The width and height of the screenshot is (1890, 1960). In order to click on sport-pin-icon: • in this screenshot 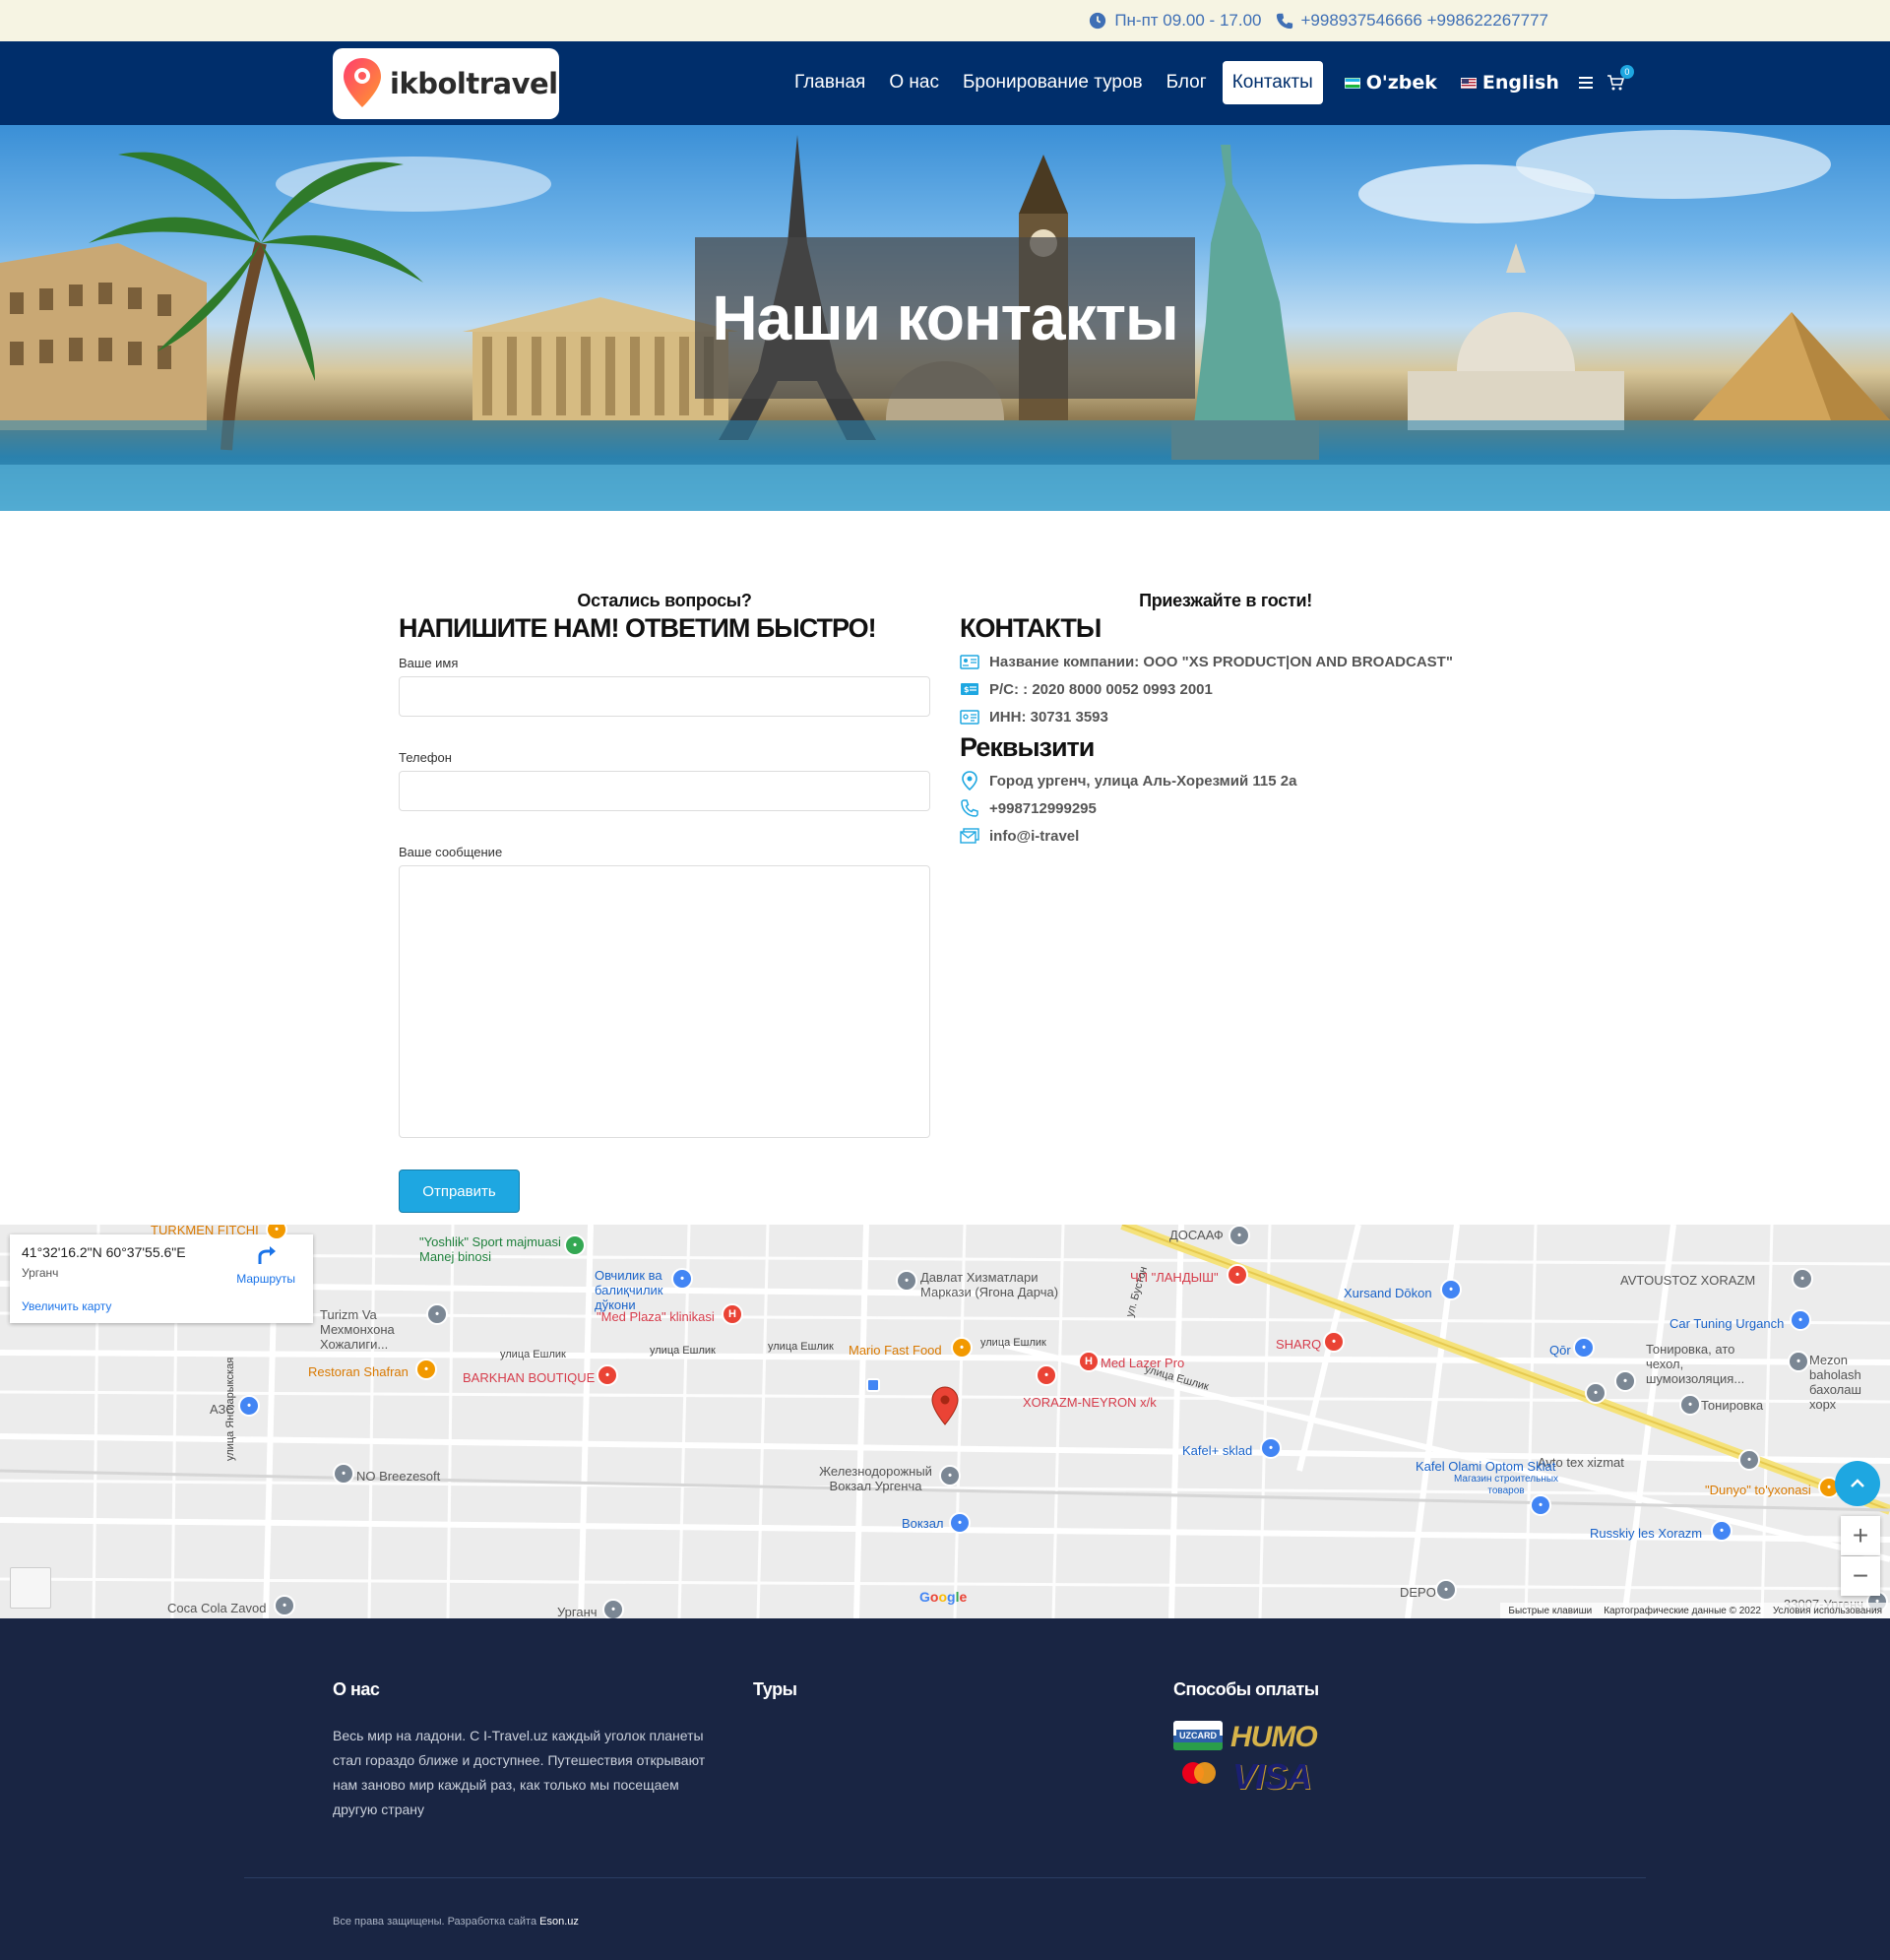, I will do `click(575, 1245)`.